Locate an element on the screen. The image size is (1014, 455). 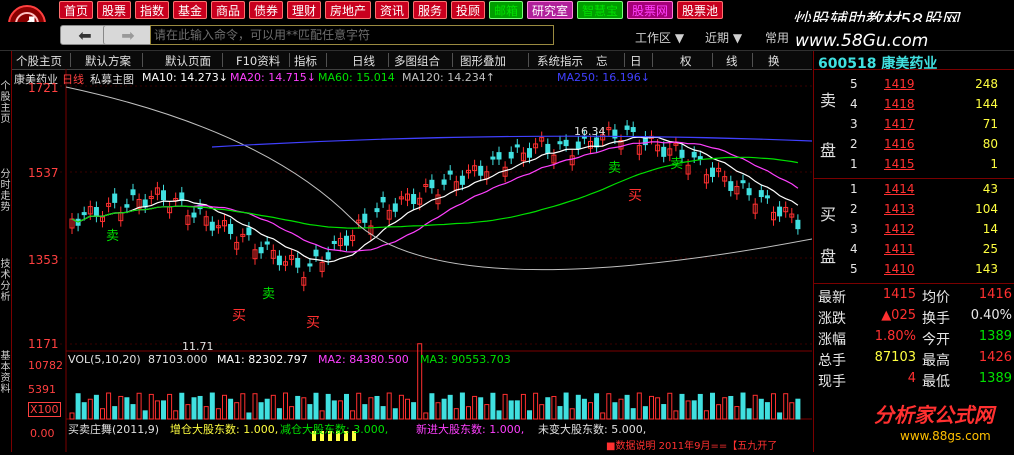
sell-price: 1415 is located at coordinates (899, 164).